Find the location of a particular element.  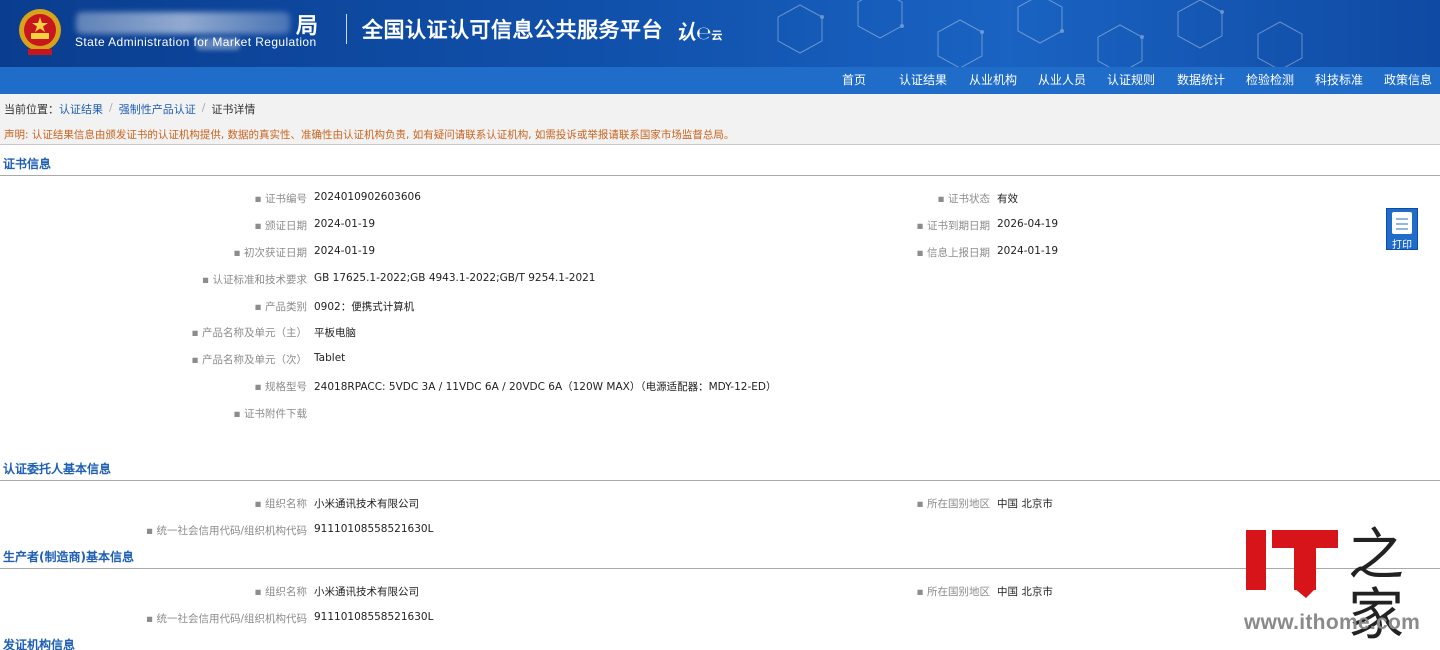

nav-item-personnel: 从业人员 is located at coordinates (1062, 80).